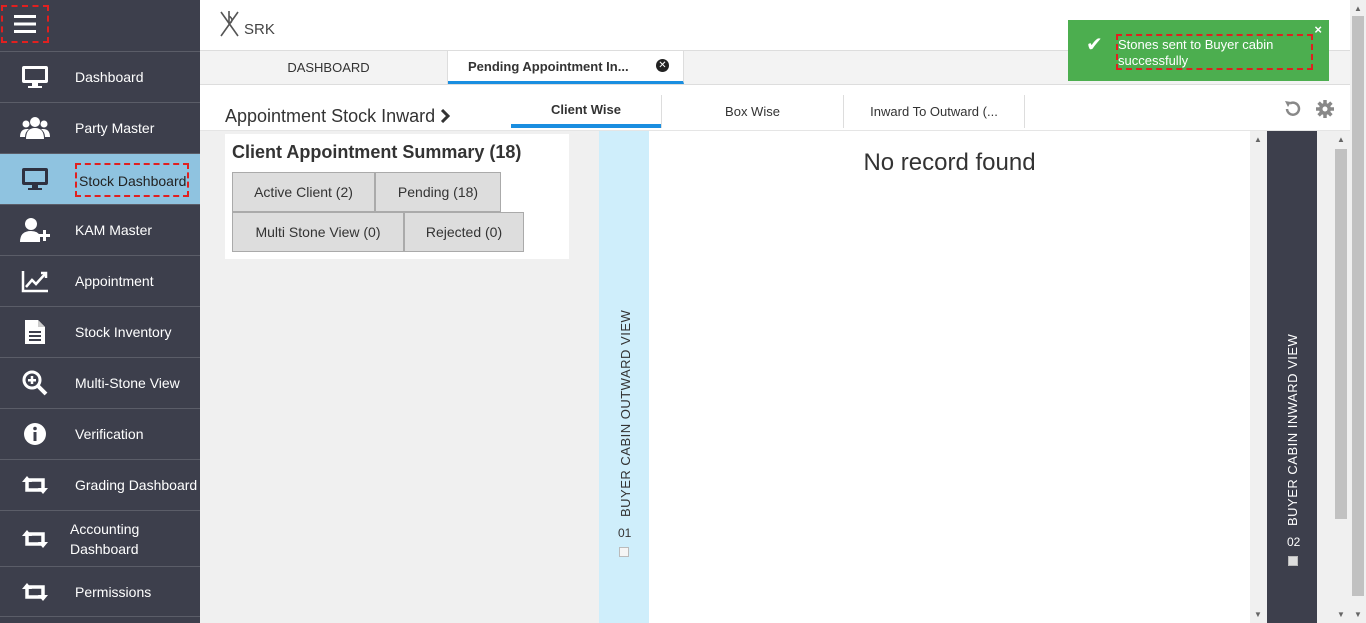 This screenshot has width=1366, height=623. I want to click on records-scrollbar: ▲ ▼, so click(1258, 377).